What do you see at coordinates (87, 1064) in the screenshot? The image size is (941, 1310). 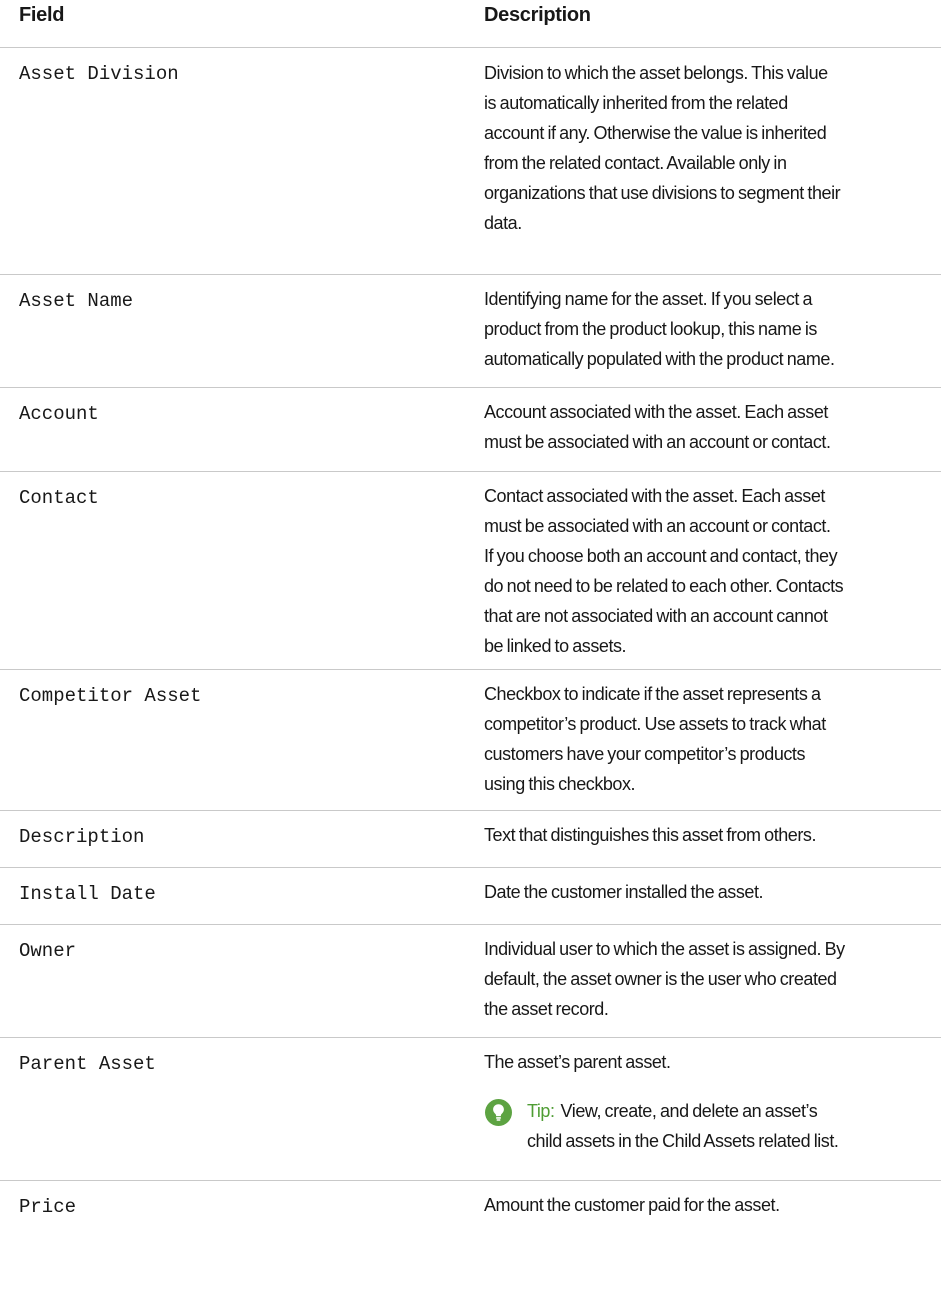 I see `field-name: Parent Asset` at bounding box center [87, 1064].